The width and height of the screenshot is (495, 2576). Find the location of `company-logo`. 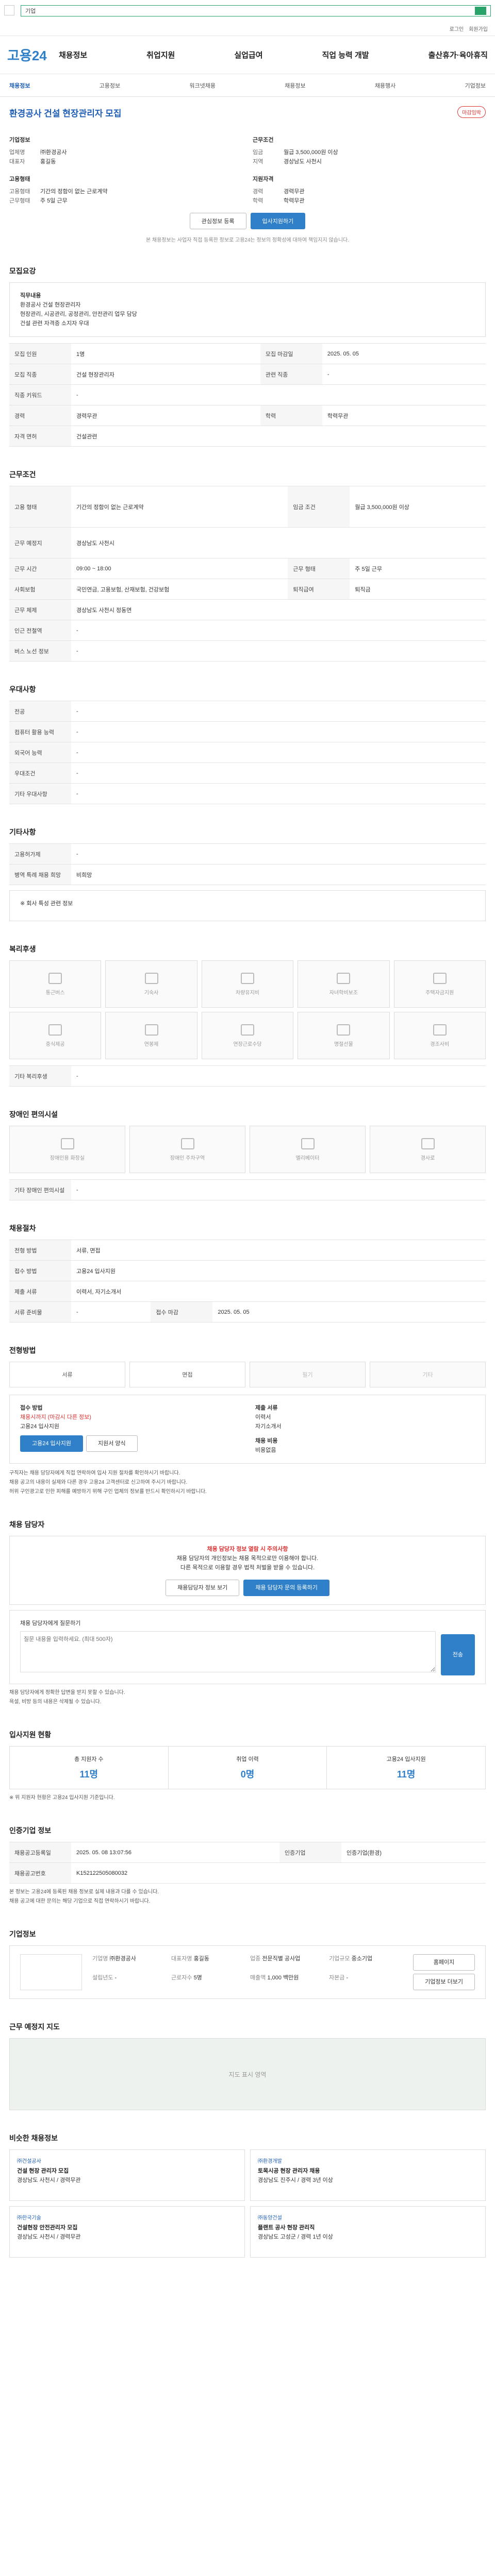

company-logo is located at coordinates (51, 1972).